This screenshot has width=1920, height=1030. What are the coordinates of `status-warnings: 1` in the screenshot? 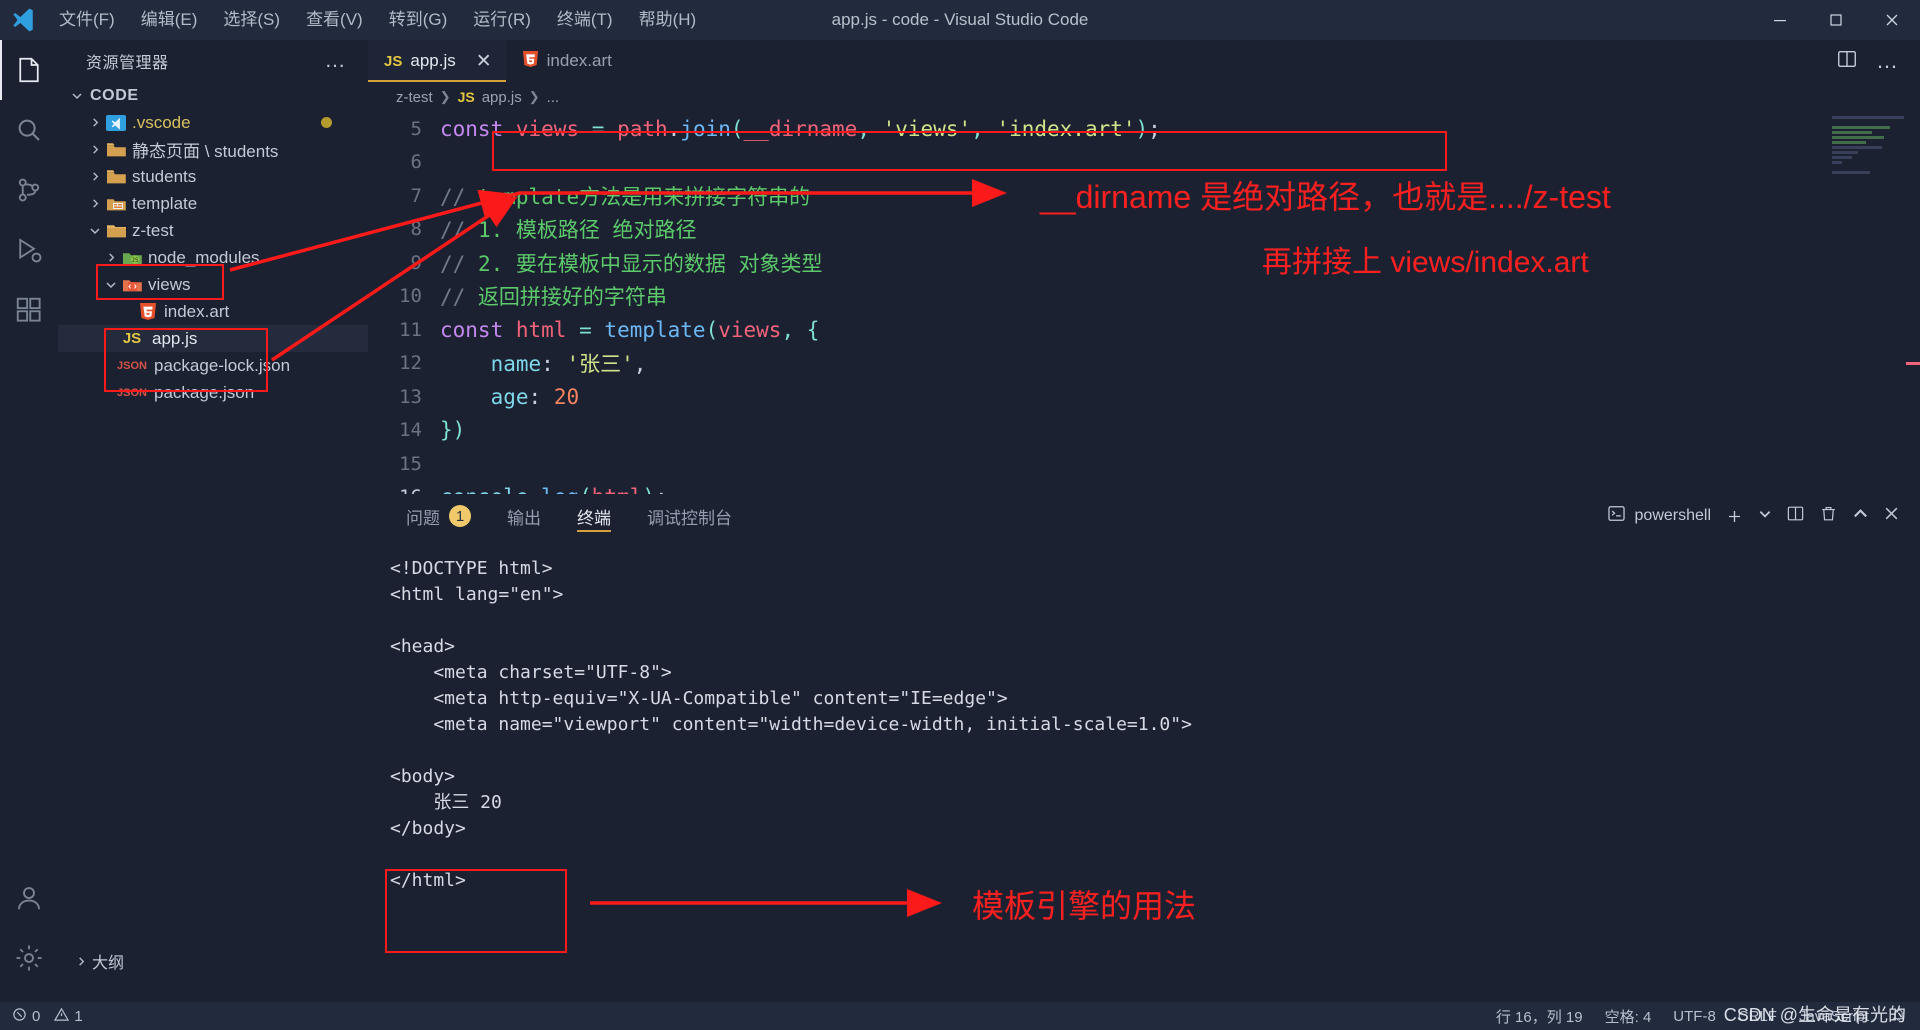 It's located at (68, 1016).